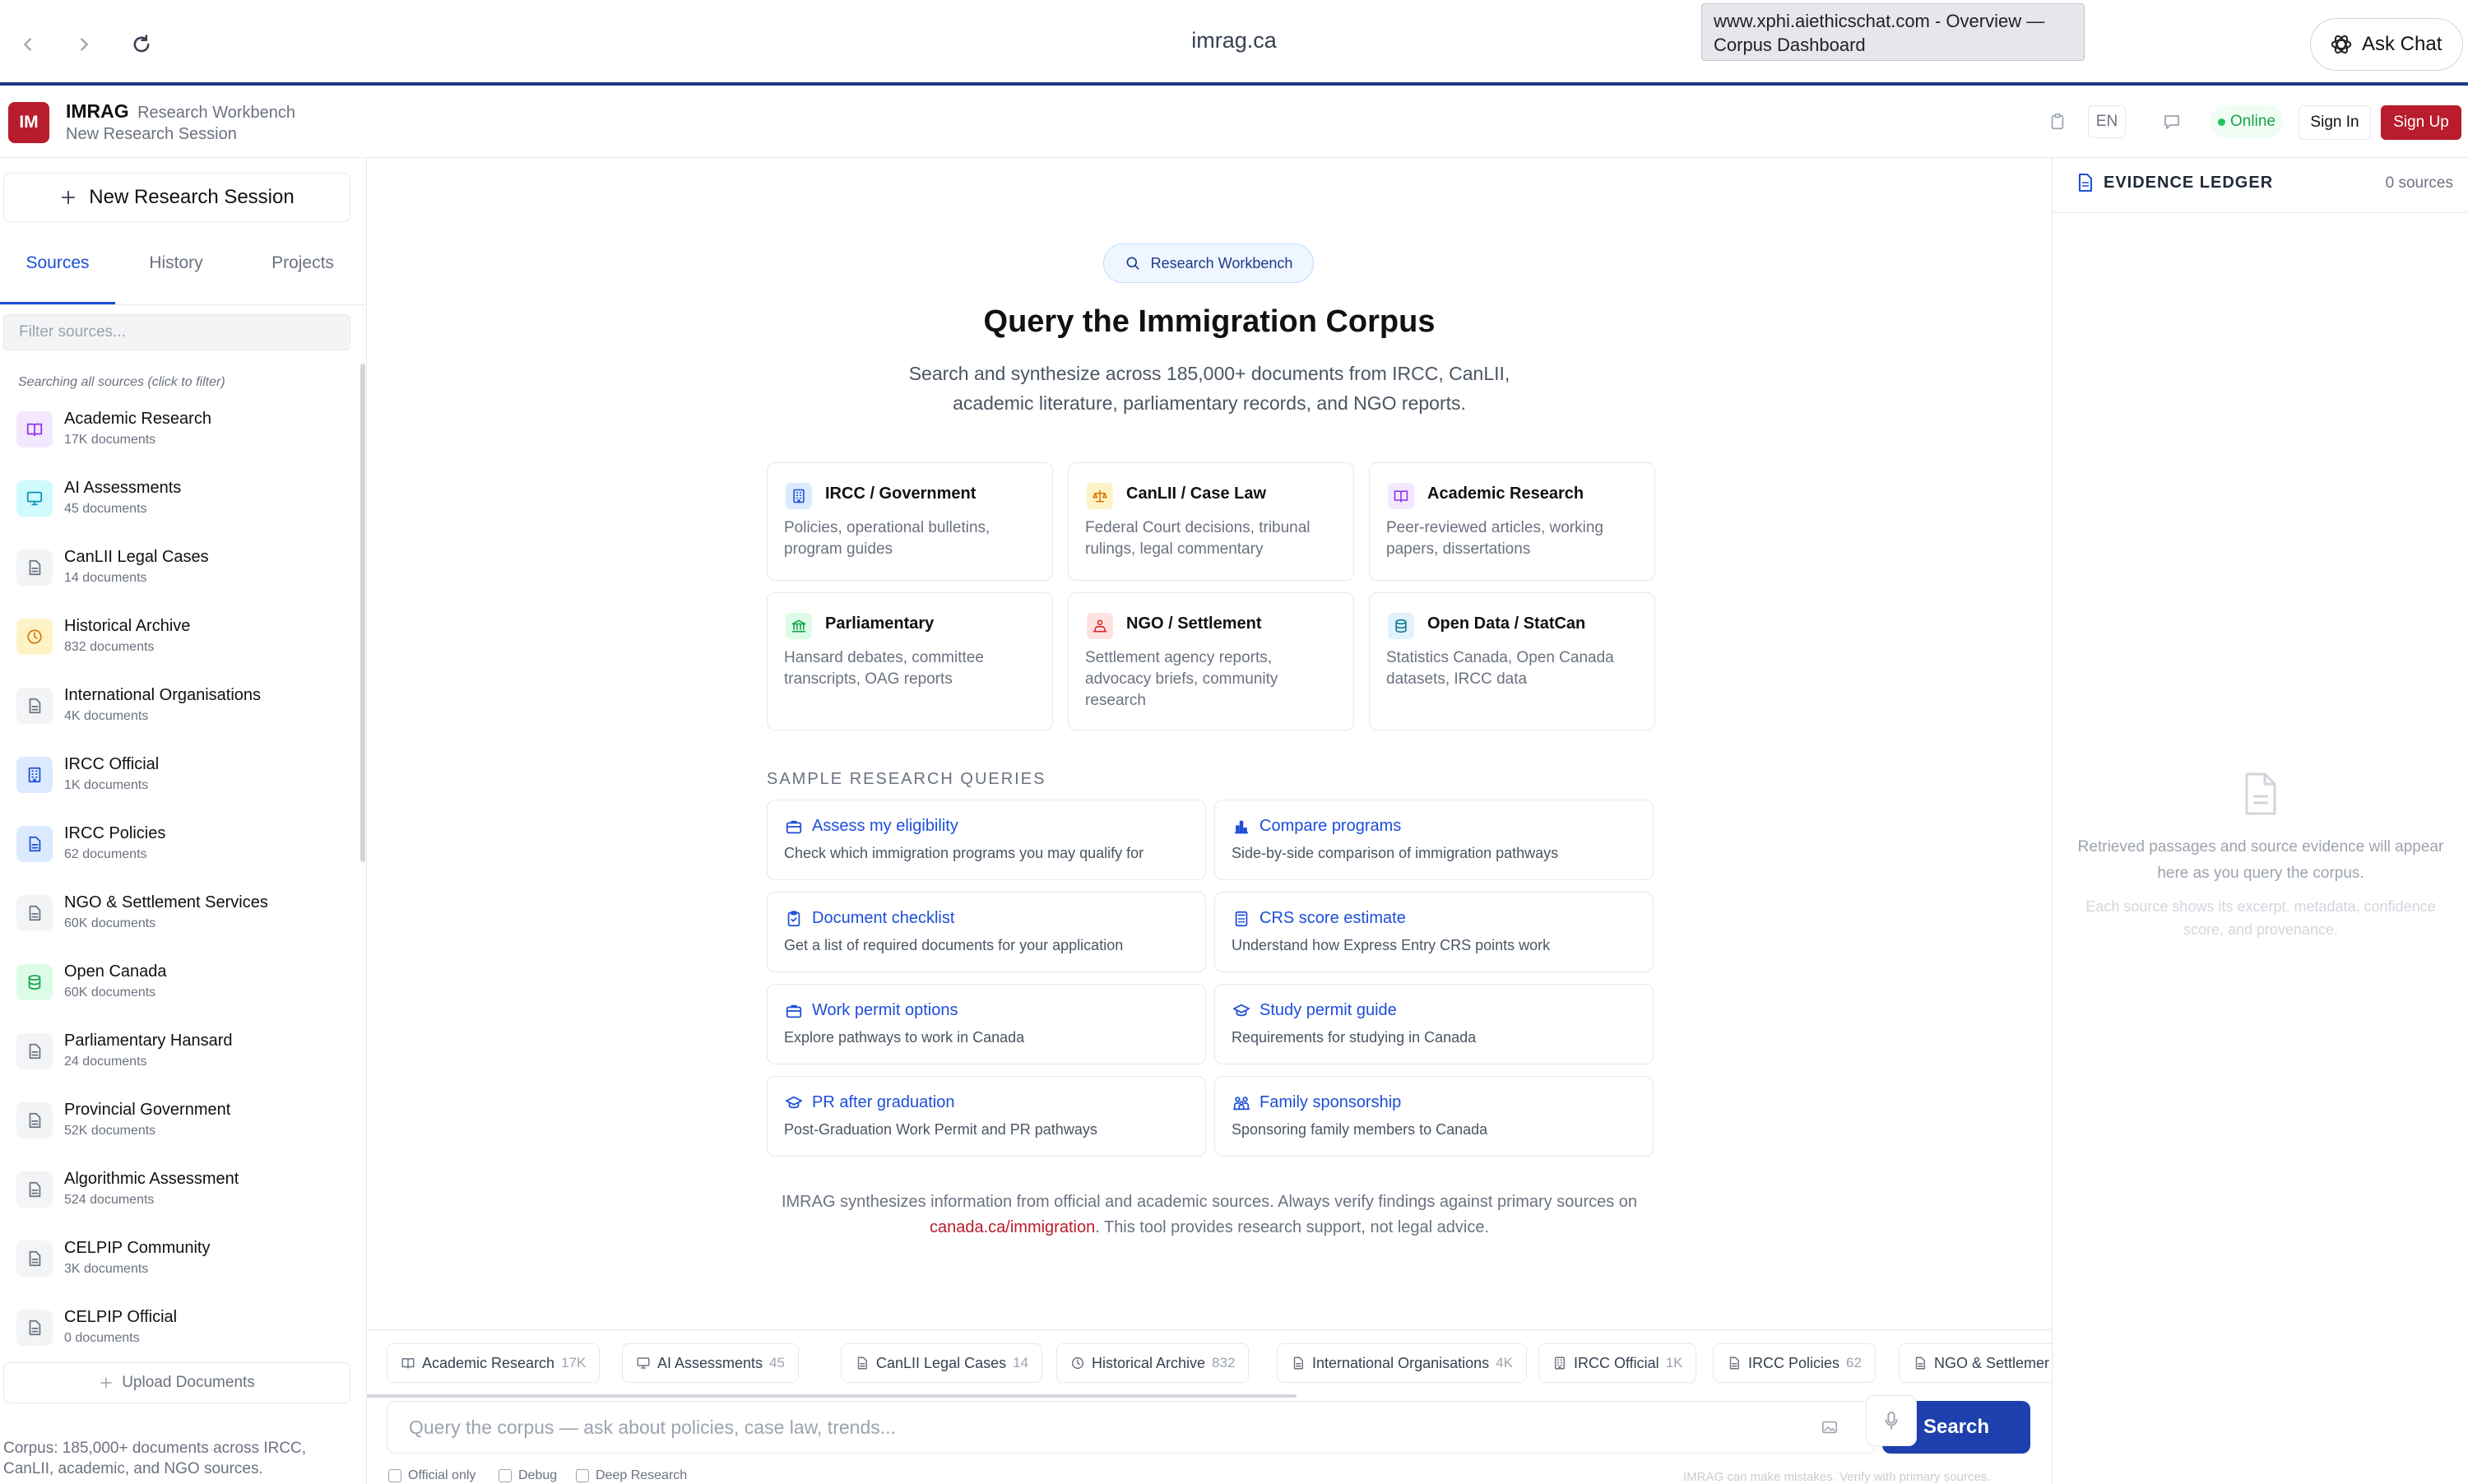 Image resolution: width=2468 pixels, height=1484 pixels. What do you see at coordinates (181, 1334) in the screenshot?
I see `source-item: CELPIP Official 0 documents` at bounding box center [181, 1334].